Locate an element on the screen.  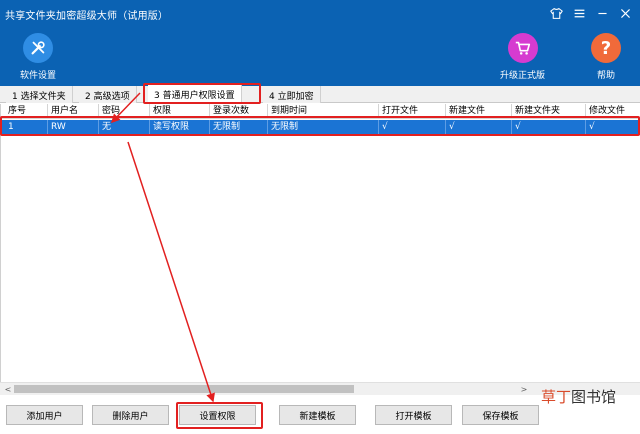
open-template-button: 打开模板 is located at coordinates (413, 415).